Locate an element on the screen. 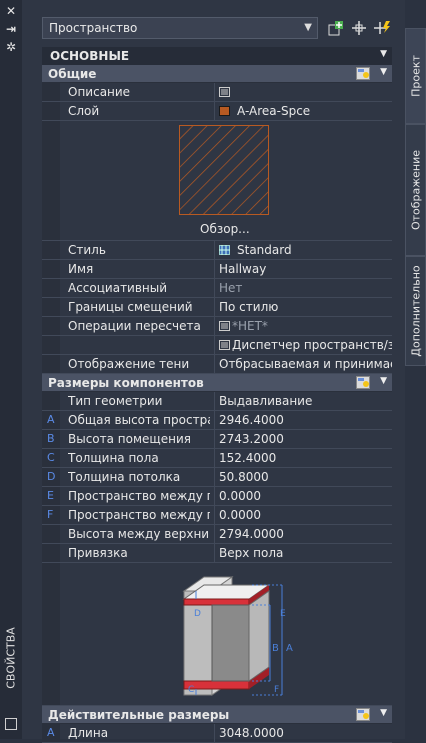 The width and height of the screenshot is (426, 743). category-dropdown: Пространство ▼ is located at coordinates (180, 28).